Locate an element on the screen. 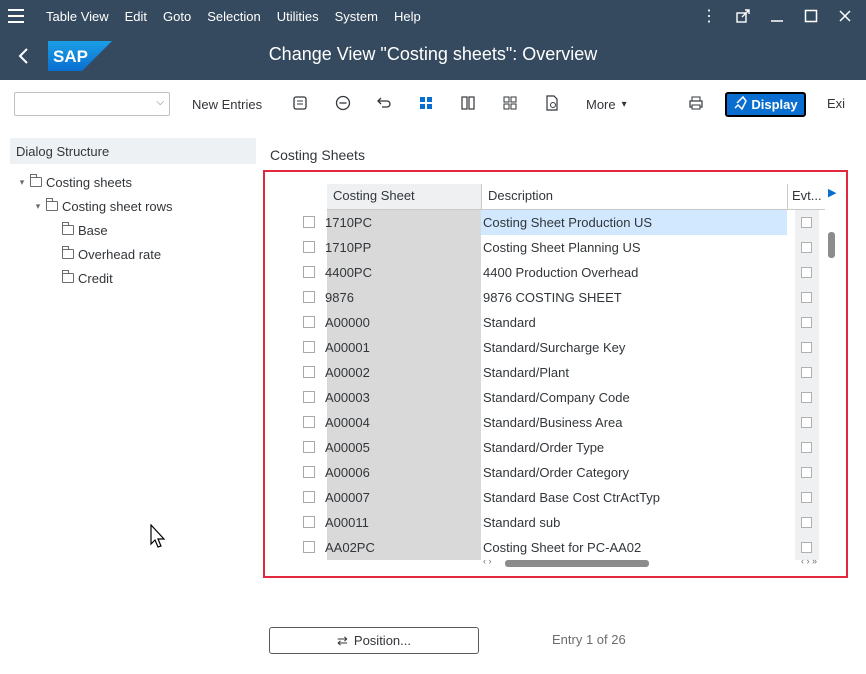 This screenshot has height=674, width=866. cell-description: Standard/Plant is located at coordinates (634, 372).